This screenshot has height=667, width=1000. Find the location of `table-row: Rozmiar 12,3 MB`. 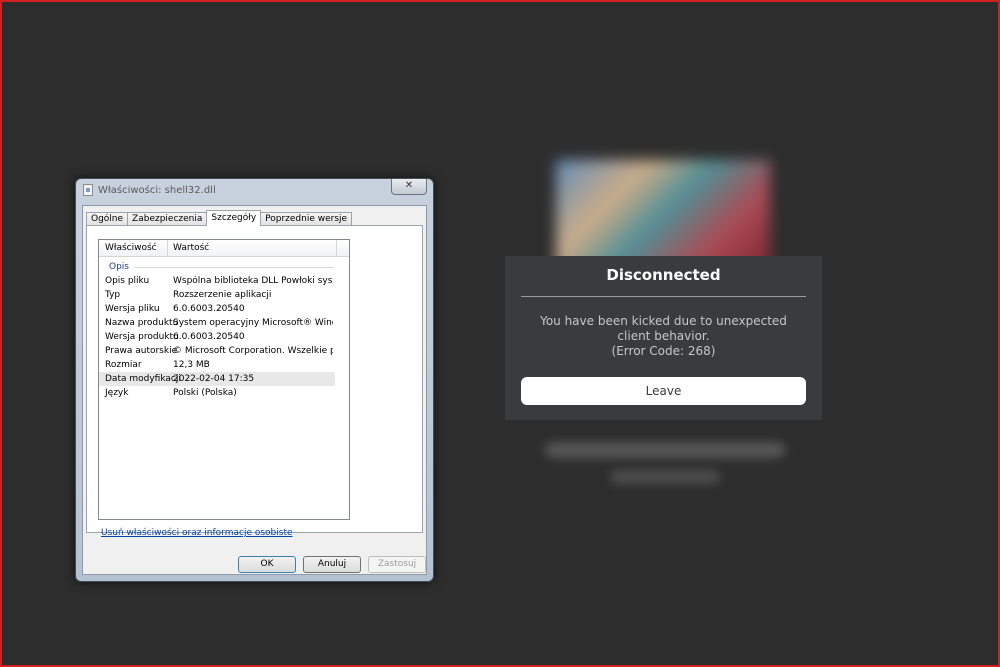

table-row: Rozmiar 12,3 MB is located at coordinates (217, 365).